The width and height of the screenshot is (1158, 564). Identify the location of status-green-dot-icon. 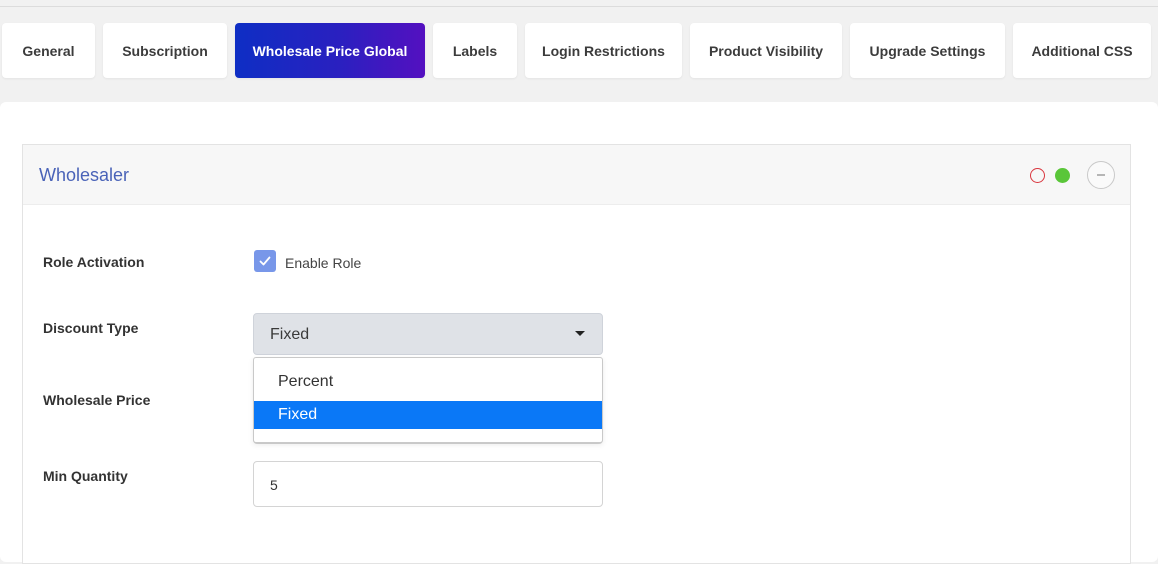
(1062, 175).